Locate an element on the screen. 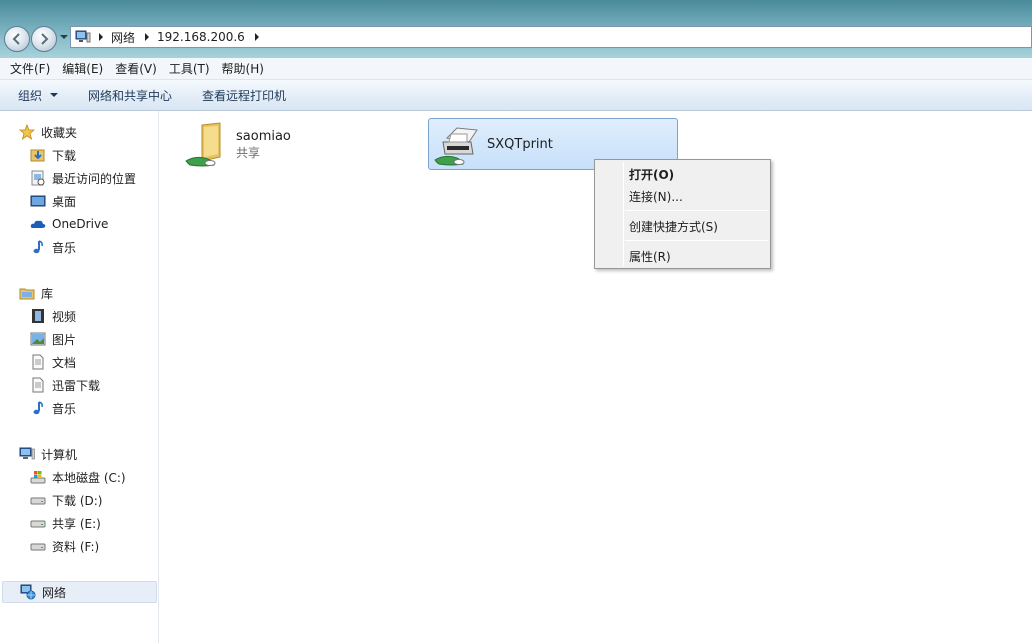 The width and height of the screenshot is (1032, 643). context-properties: 属性(R) is located at coordinates (650, 256).